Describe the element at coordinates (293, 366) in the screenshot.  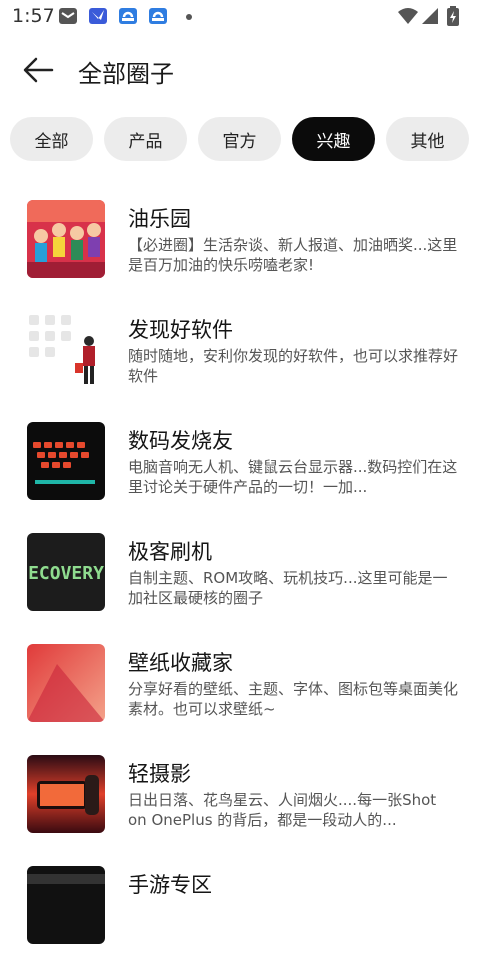
I see `circle-description: 随时随地，安利你发现的好软件，也可以求推荐好软件` at that location.